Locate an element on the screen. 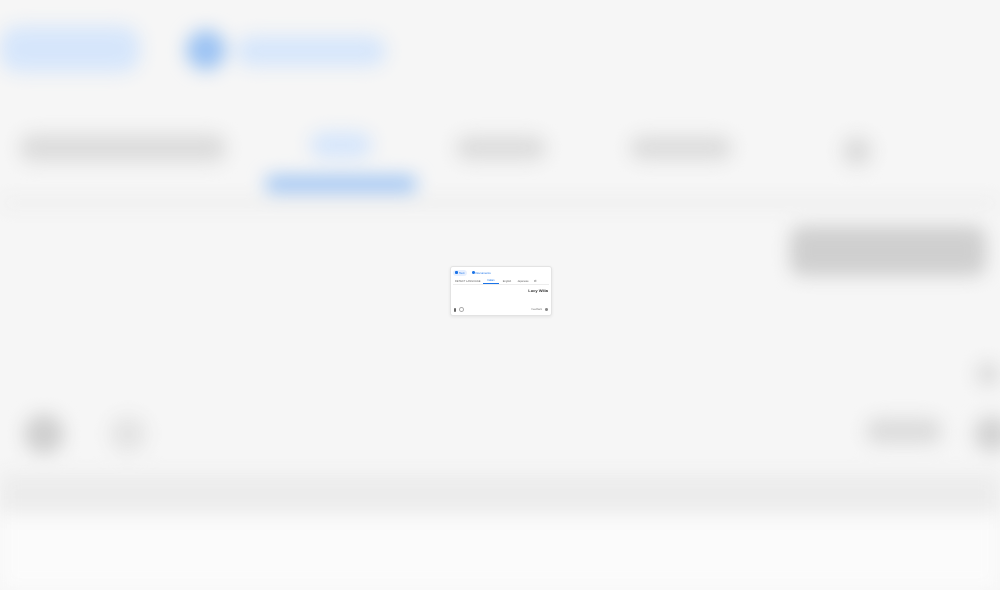 This screenshot has width=1000, height=590. document-icon is located at coordinates (473, 272).